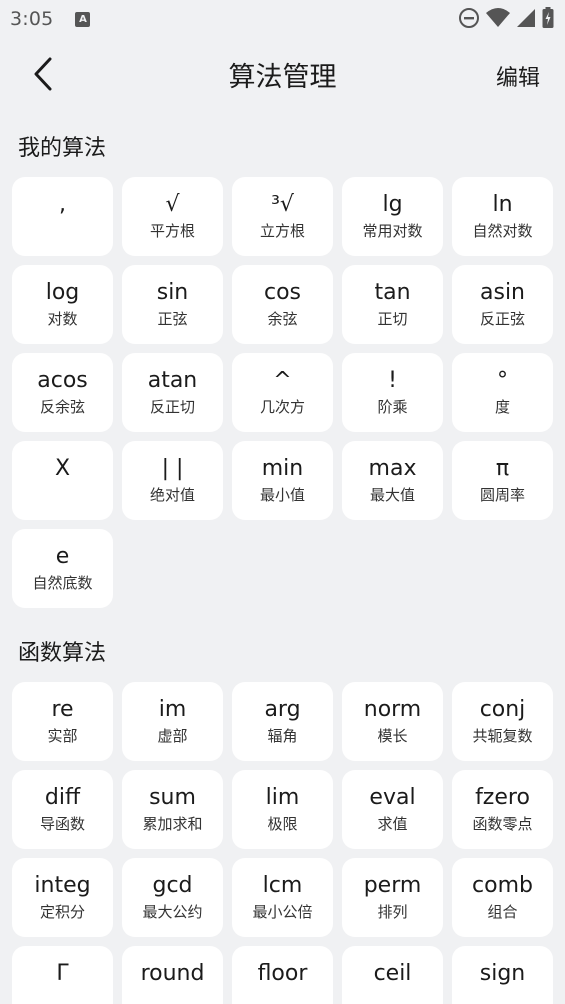 The image size is (565, 1004). Describe the element at coordinates (282, 824) in the screenshot. I see `algorithm-description: 极限` at that location.